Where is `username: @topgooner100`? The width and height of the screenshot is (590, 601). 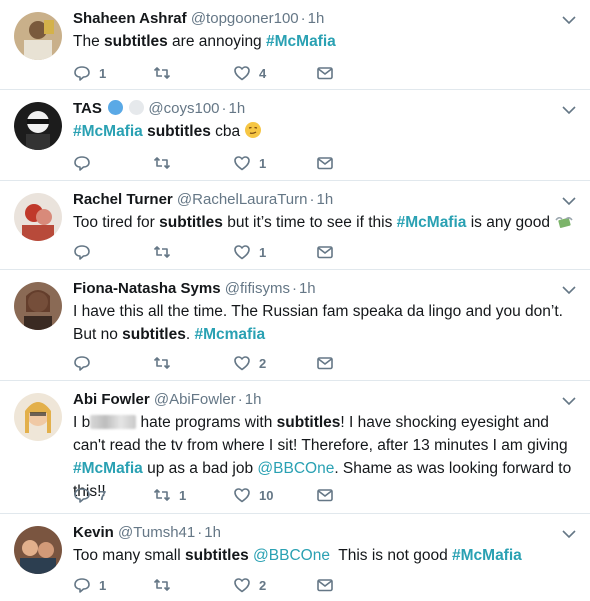
username: @topgooner100 is located at coordinates (245, 18).